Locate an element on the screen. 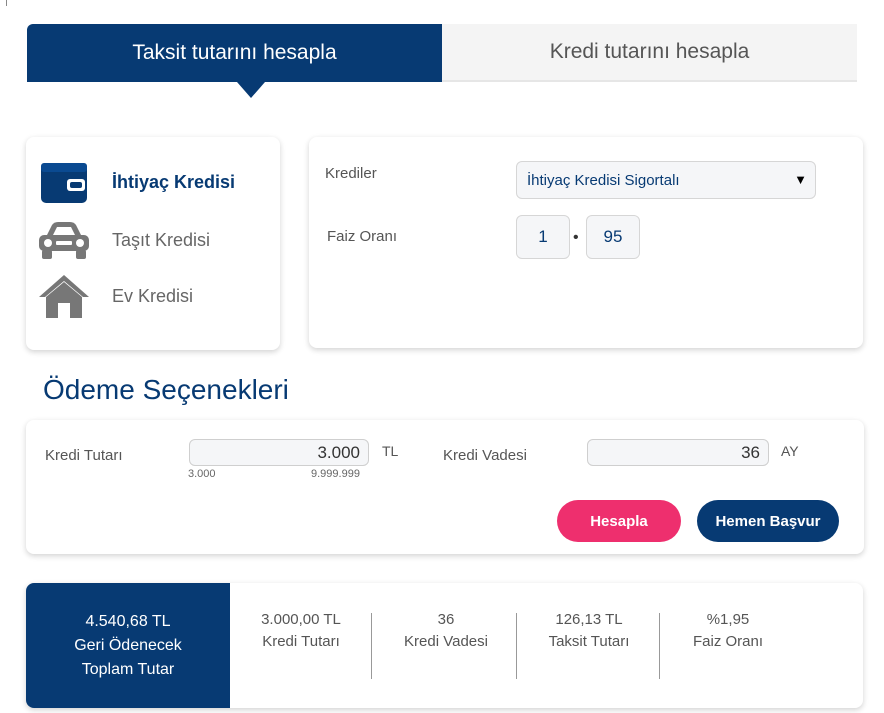  amount-input: 3.000 is located at coordinates (279, 452).